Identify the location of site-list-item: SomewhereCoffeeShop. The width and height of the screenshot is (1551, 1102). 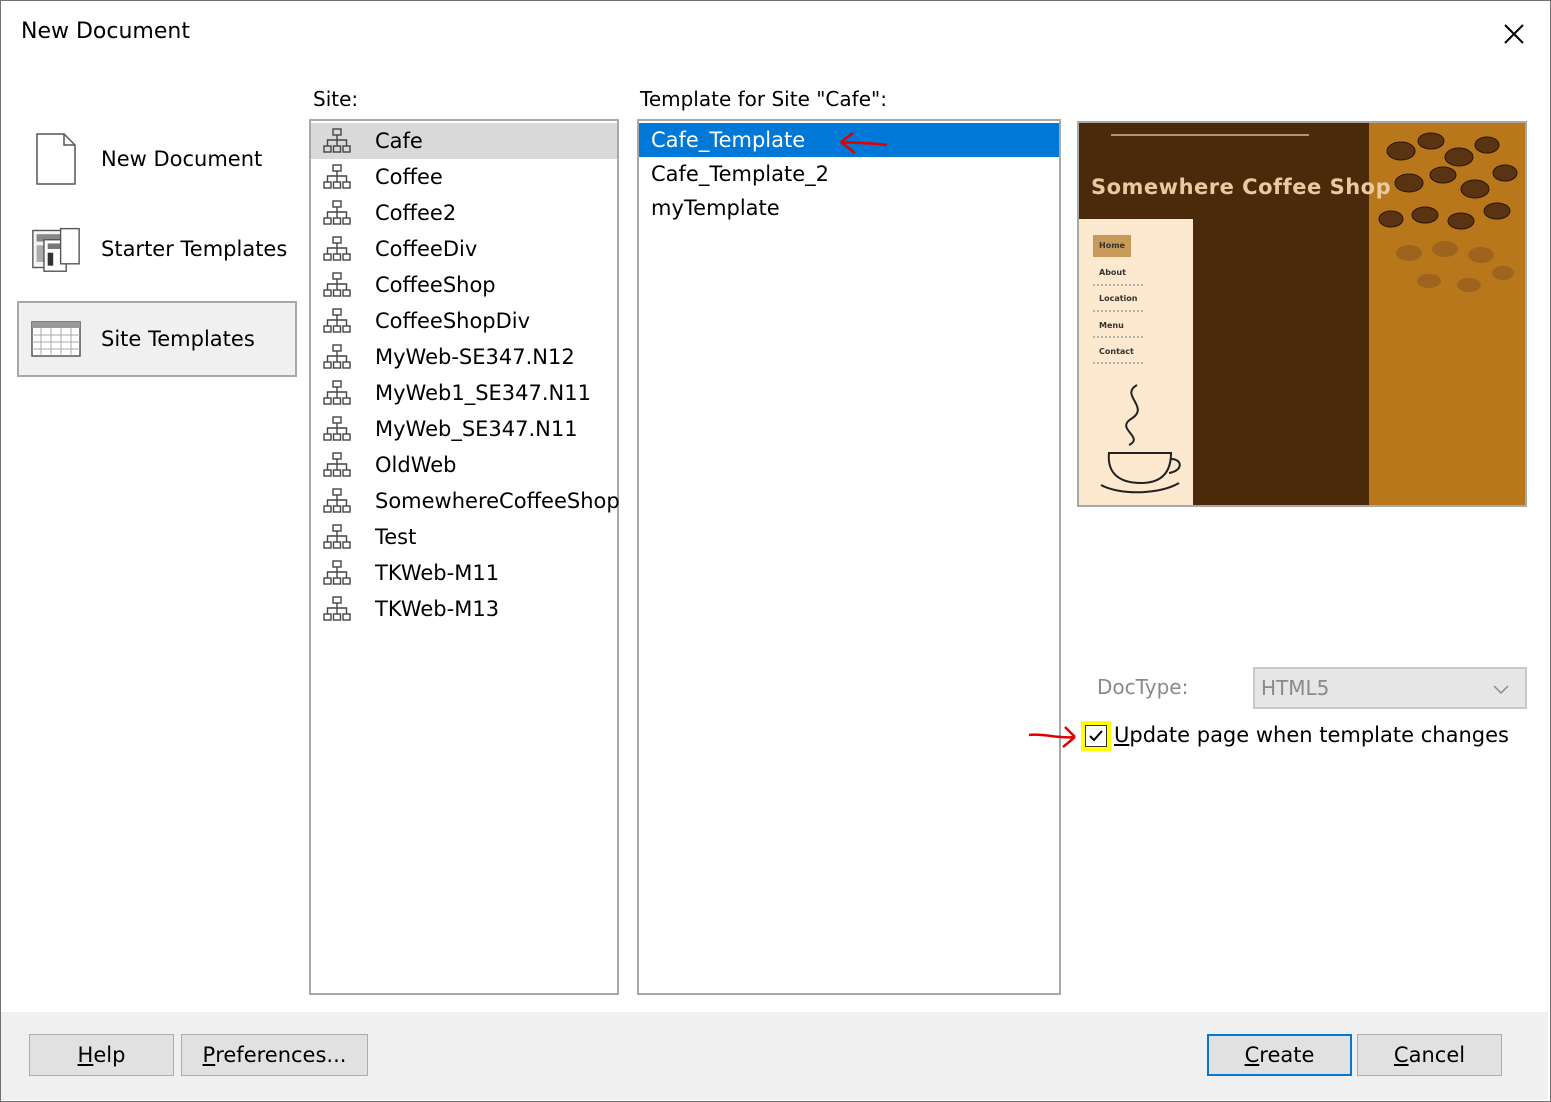
(465, 501).